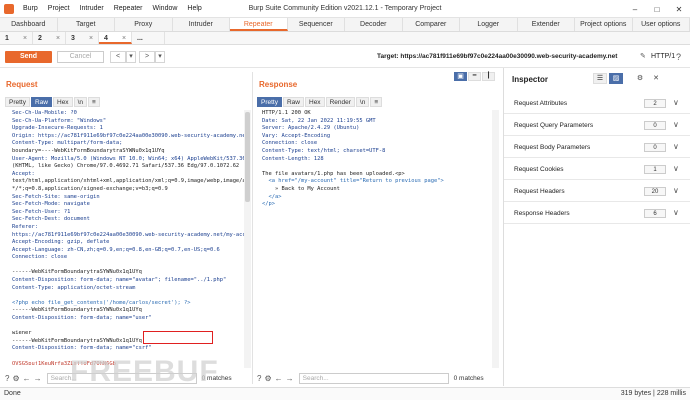 The image size is (690, 400). I want to click on menu-help: Help, so click(194, 8).